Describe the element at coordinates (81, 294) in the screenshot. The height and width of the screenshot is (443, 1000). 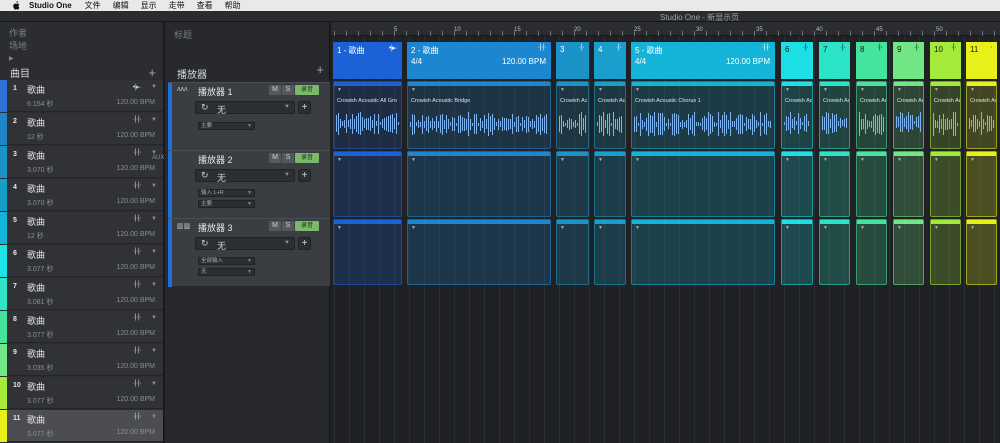
I see `song-item: 7 歌曲 ·|·|· ▼ 3.081 秒 120.00 BPM` at that location.